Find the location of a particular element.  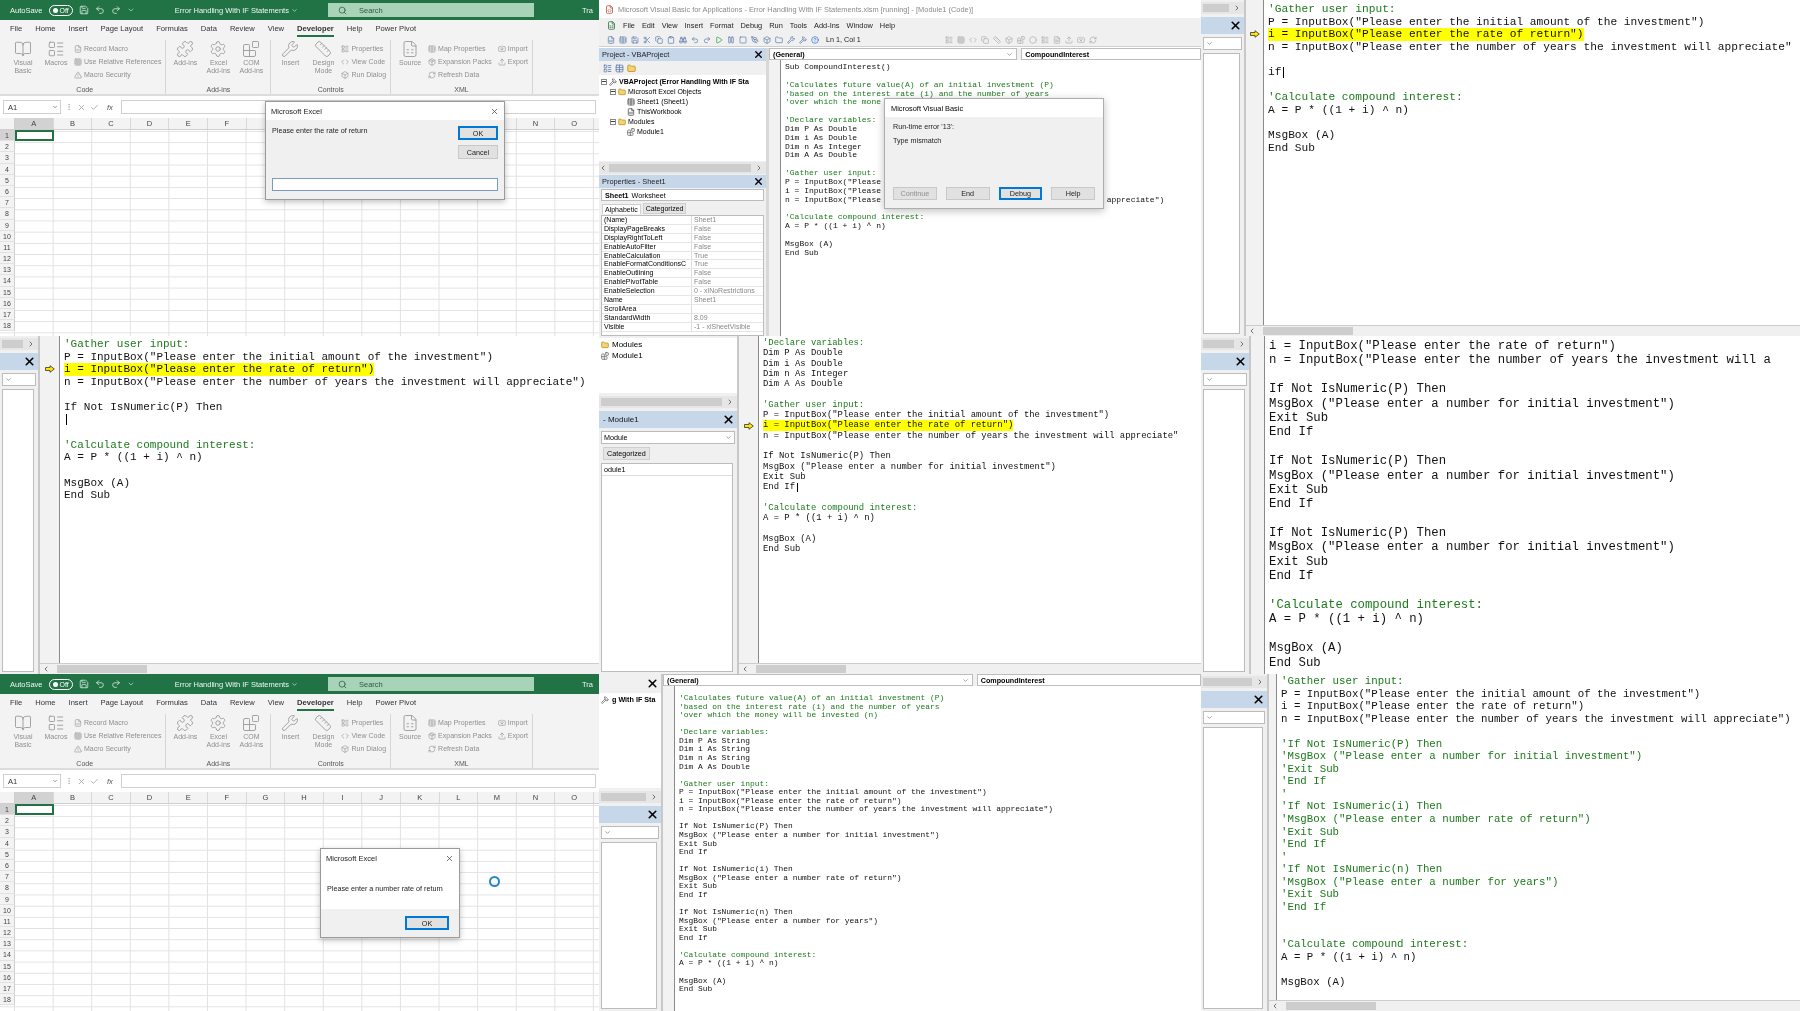

code-line: n = InputBox("Please is located at coordinates (833, 200).